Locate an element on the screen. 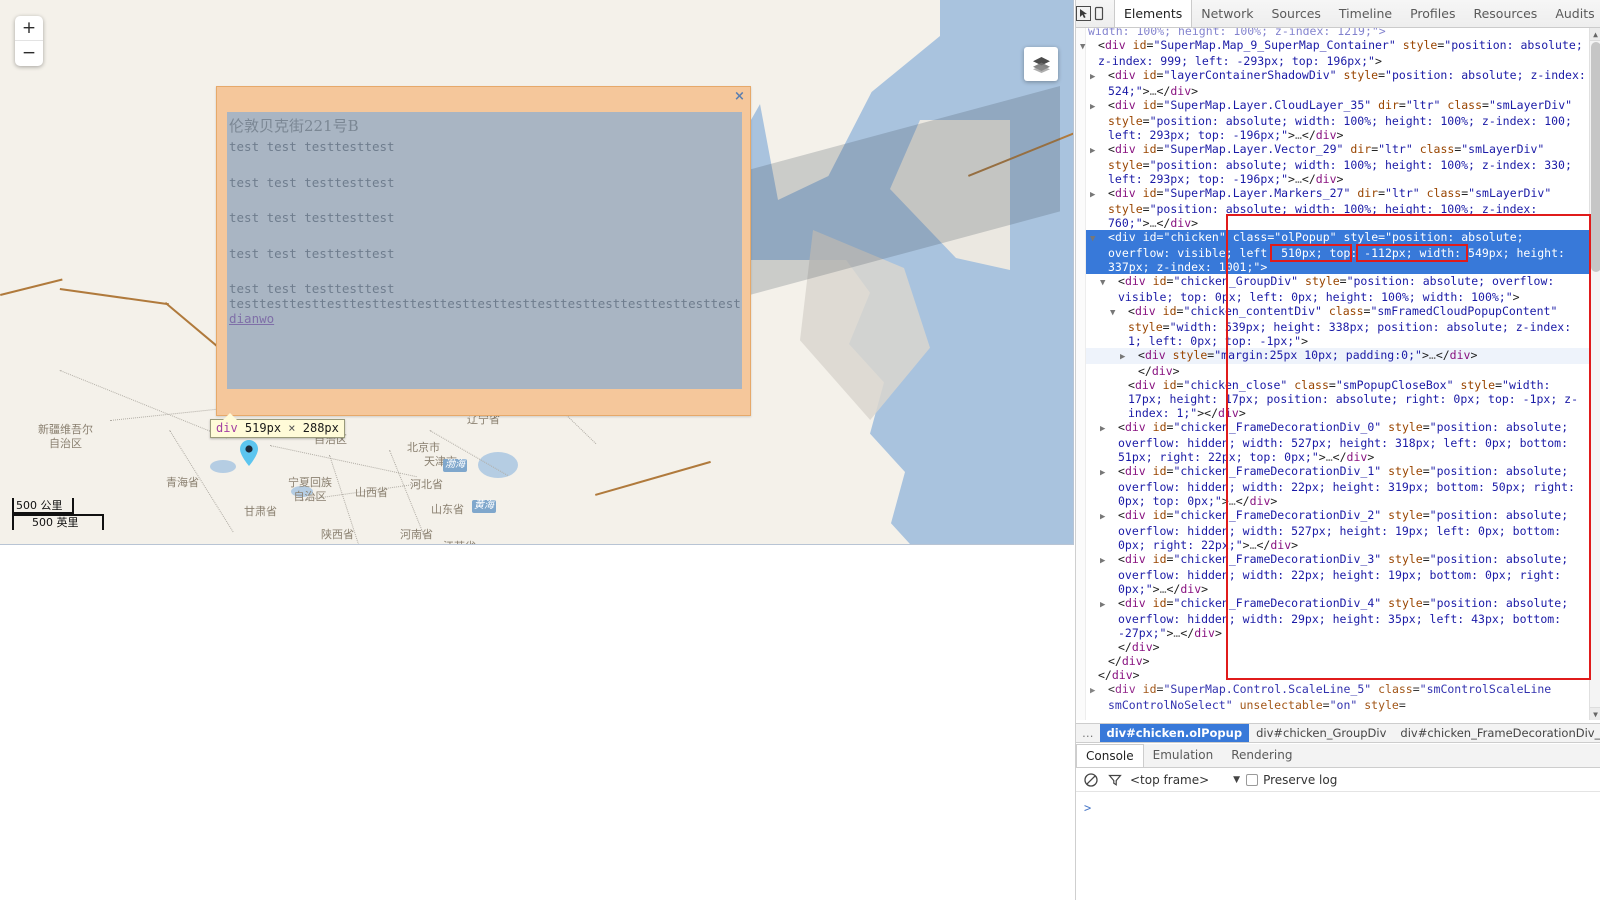 This screenshot has height=900, width=1600. drawer-tab-emulation: Emulation is located at coordinates (1183, 755).